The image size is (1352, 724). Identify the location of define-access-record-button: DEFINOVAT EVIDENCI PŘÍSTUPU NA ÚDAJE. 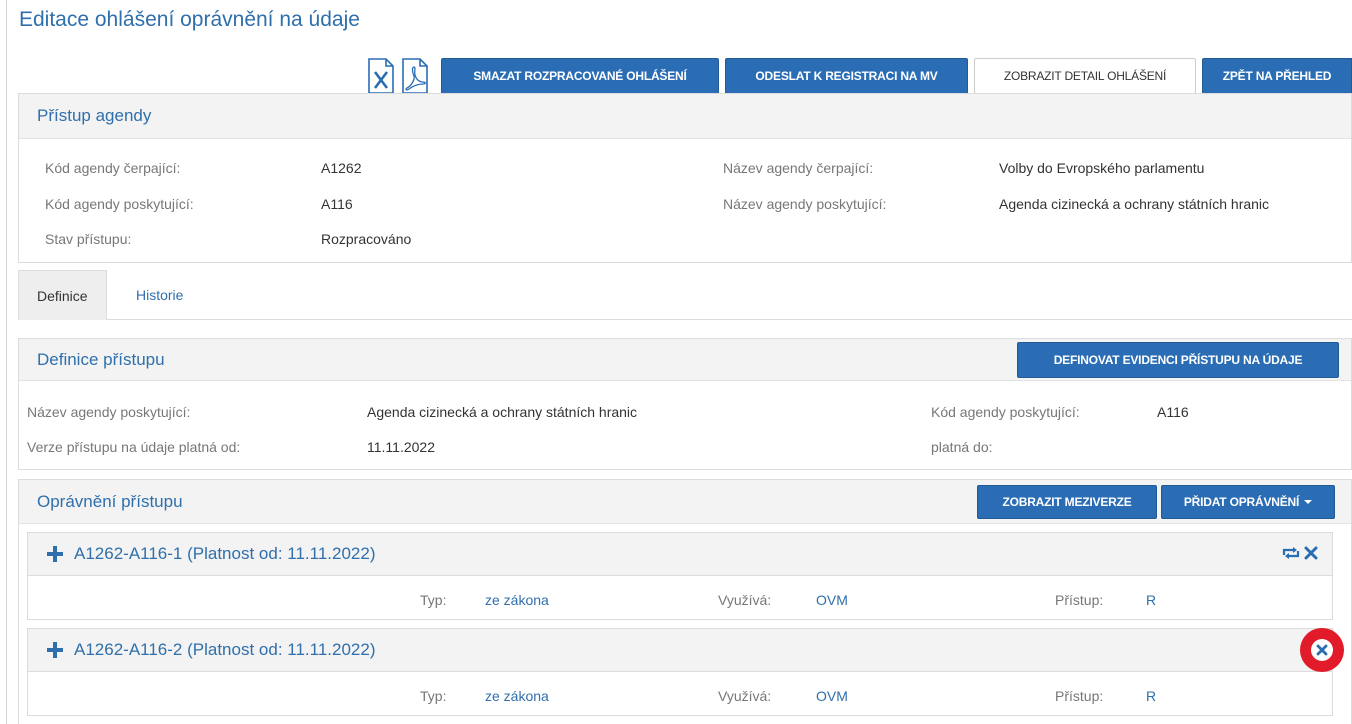
(1178, 359).